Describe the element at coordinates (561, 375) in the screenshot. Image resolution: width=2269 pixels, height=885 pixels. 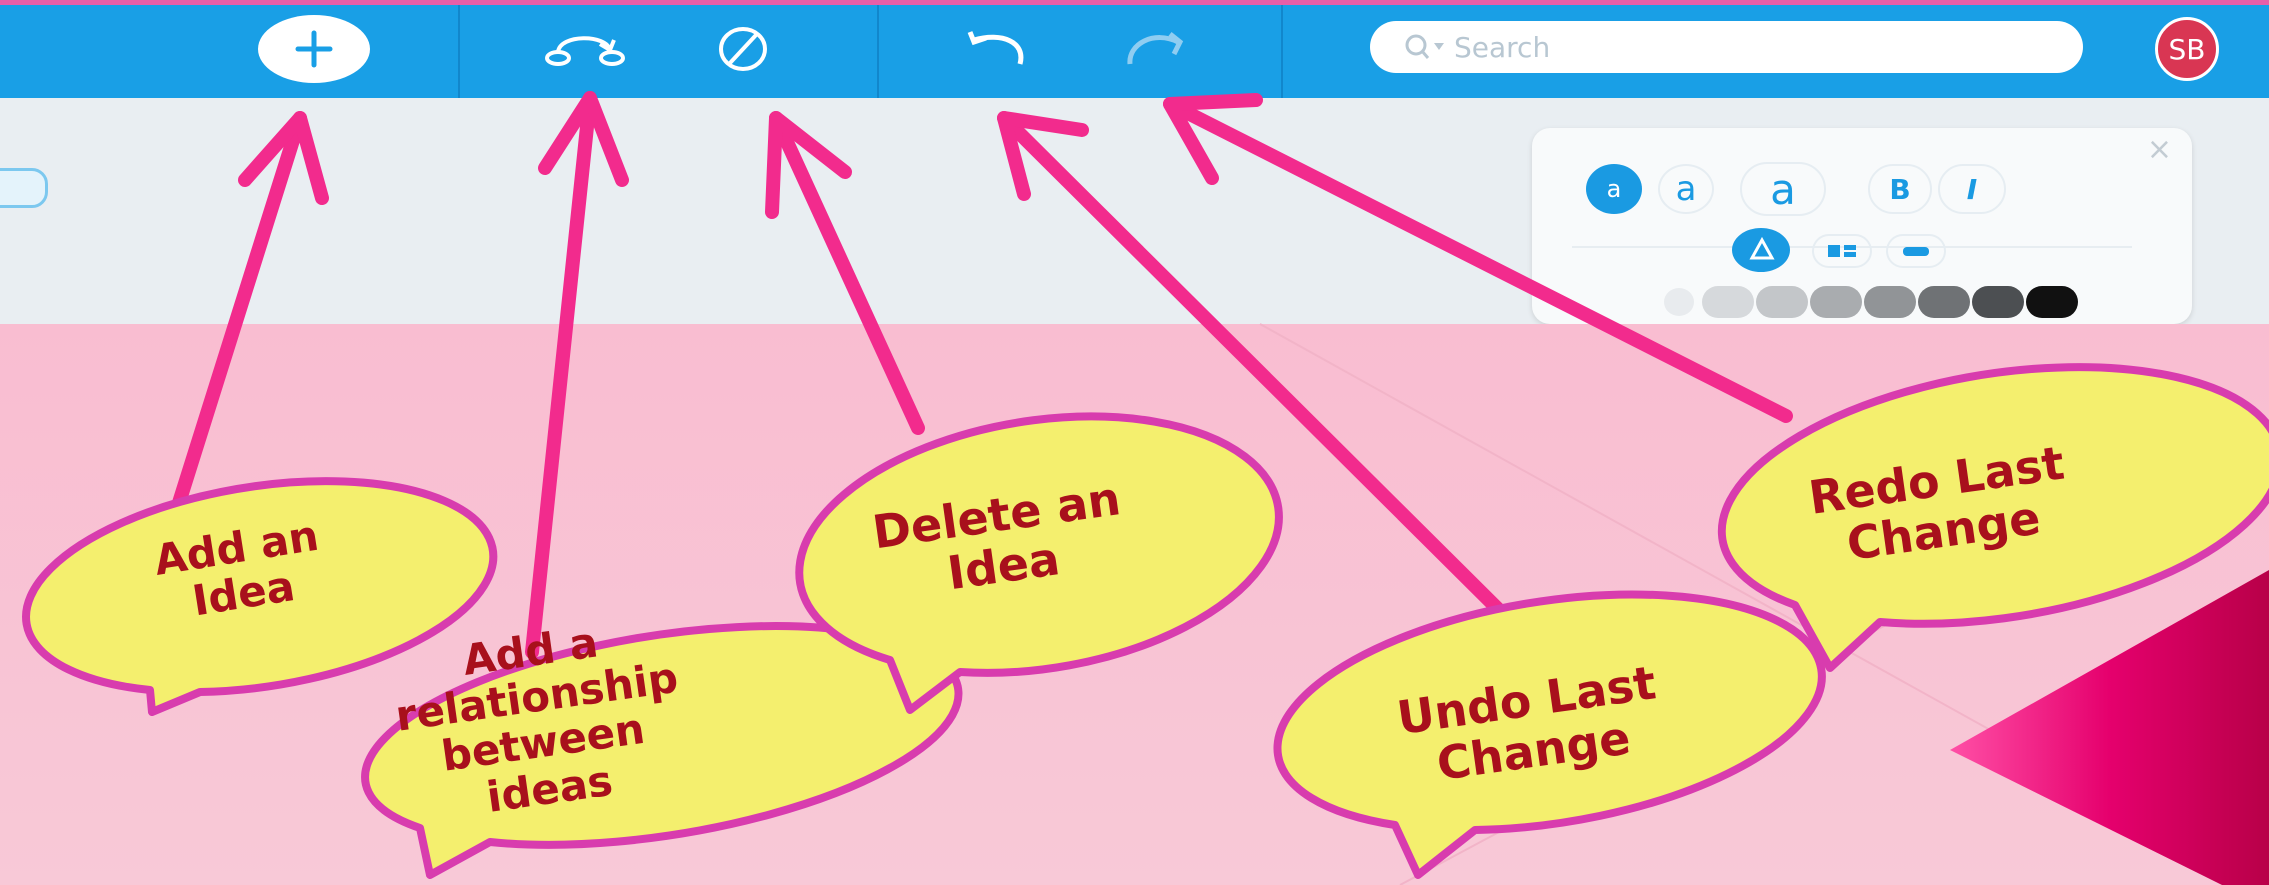
I see `arrow-add-relationship` at that location.